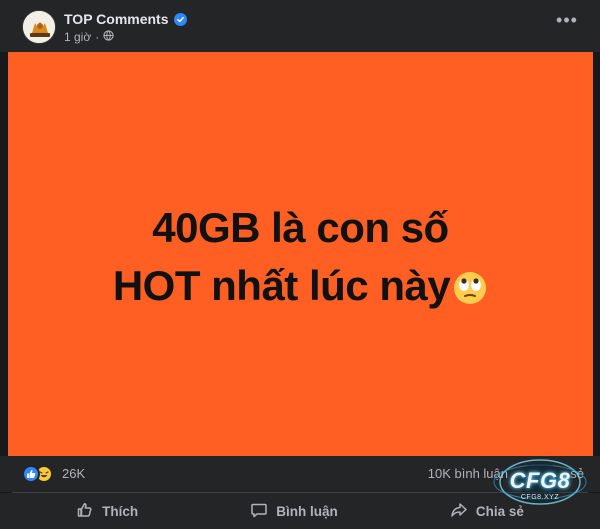 Image resolution: width=600 pixels, height=529 pixels. I want to click on comment-label: Bình luận, so click(307, 511).